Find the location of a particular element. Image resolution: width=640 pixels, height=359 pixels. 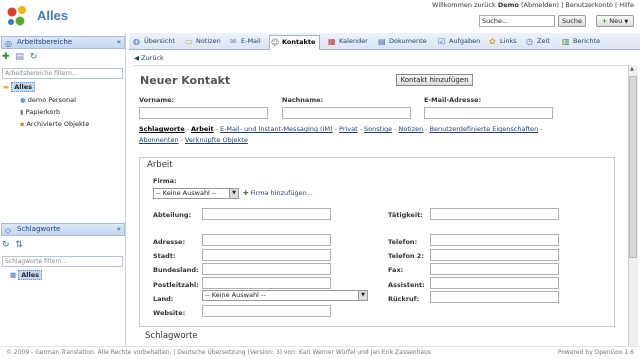

tags-title: Schlagworte is located at coordinates (39, 229).